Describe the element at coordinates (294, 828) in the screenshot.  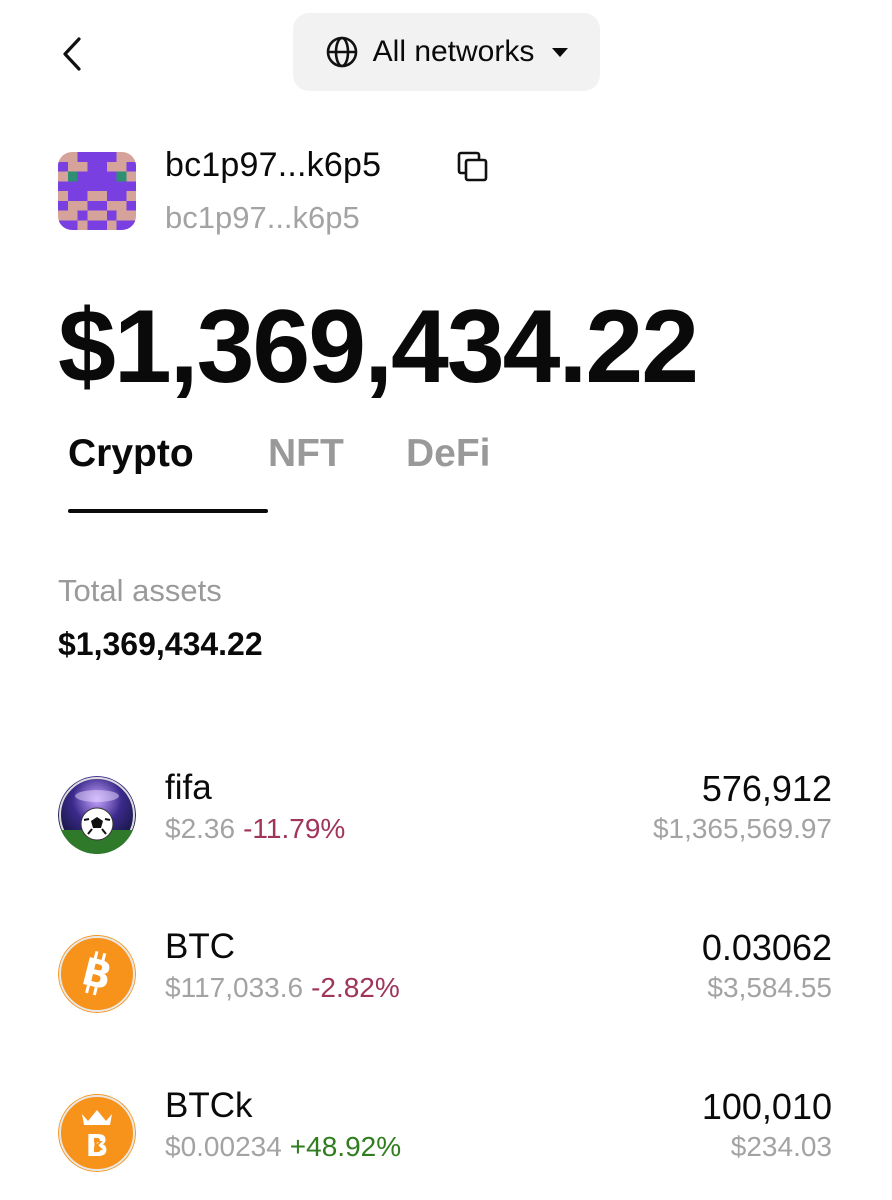
I see `asset-change: -11.79%` at that location.